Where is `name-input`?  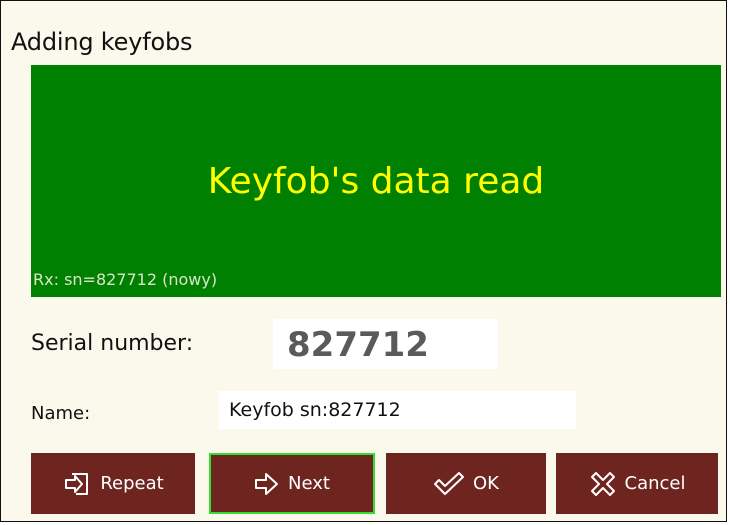
name-input is located at coordinates (397, 410).